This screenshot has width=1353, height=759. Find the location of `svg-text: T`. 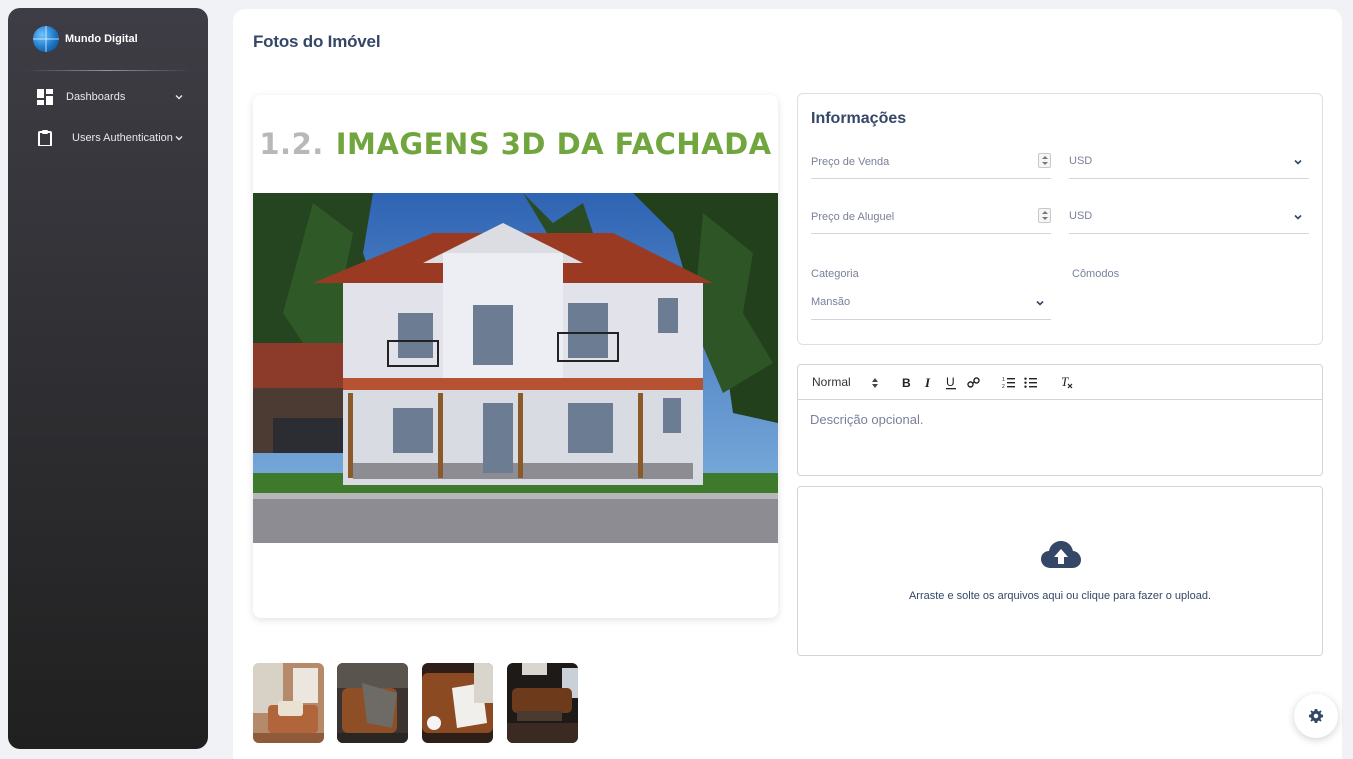

svg-text: T is located at coordinates (1065, 382).